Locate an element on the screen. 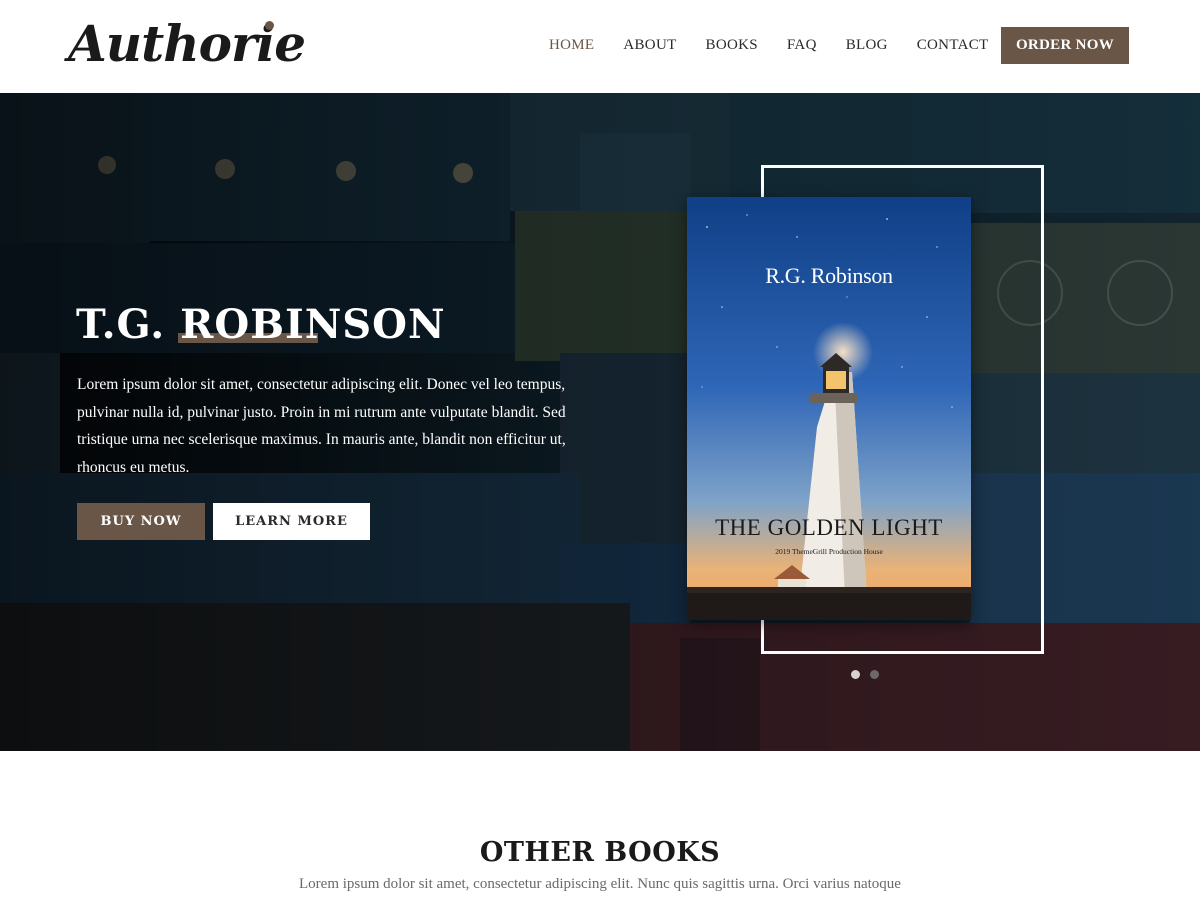 This screenshot has height=900, width=1200. main-nav: HOME ABOUT BOOKS FAQ BLOG CONTACT is located at coordinates (768, 45).